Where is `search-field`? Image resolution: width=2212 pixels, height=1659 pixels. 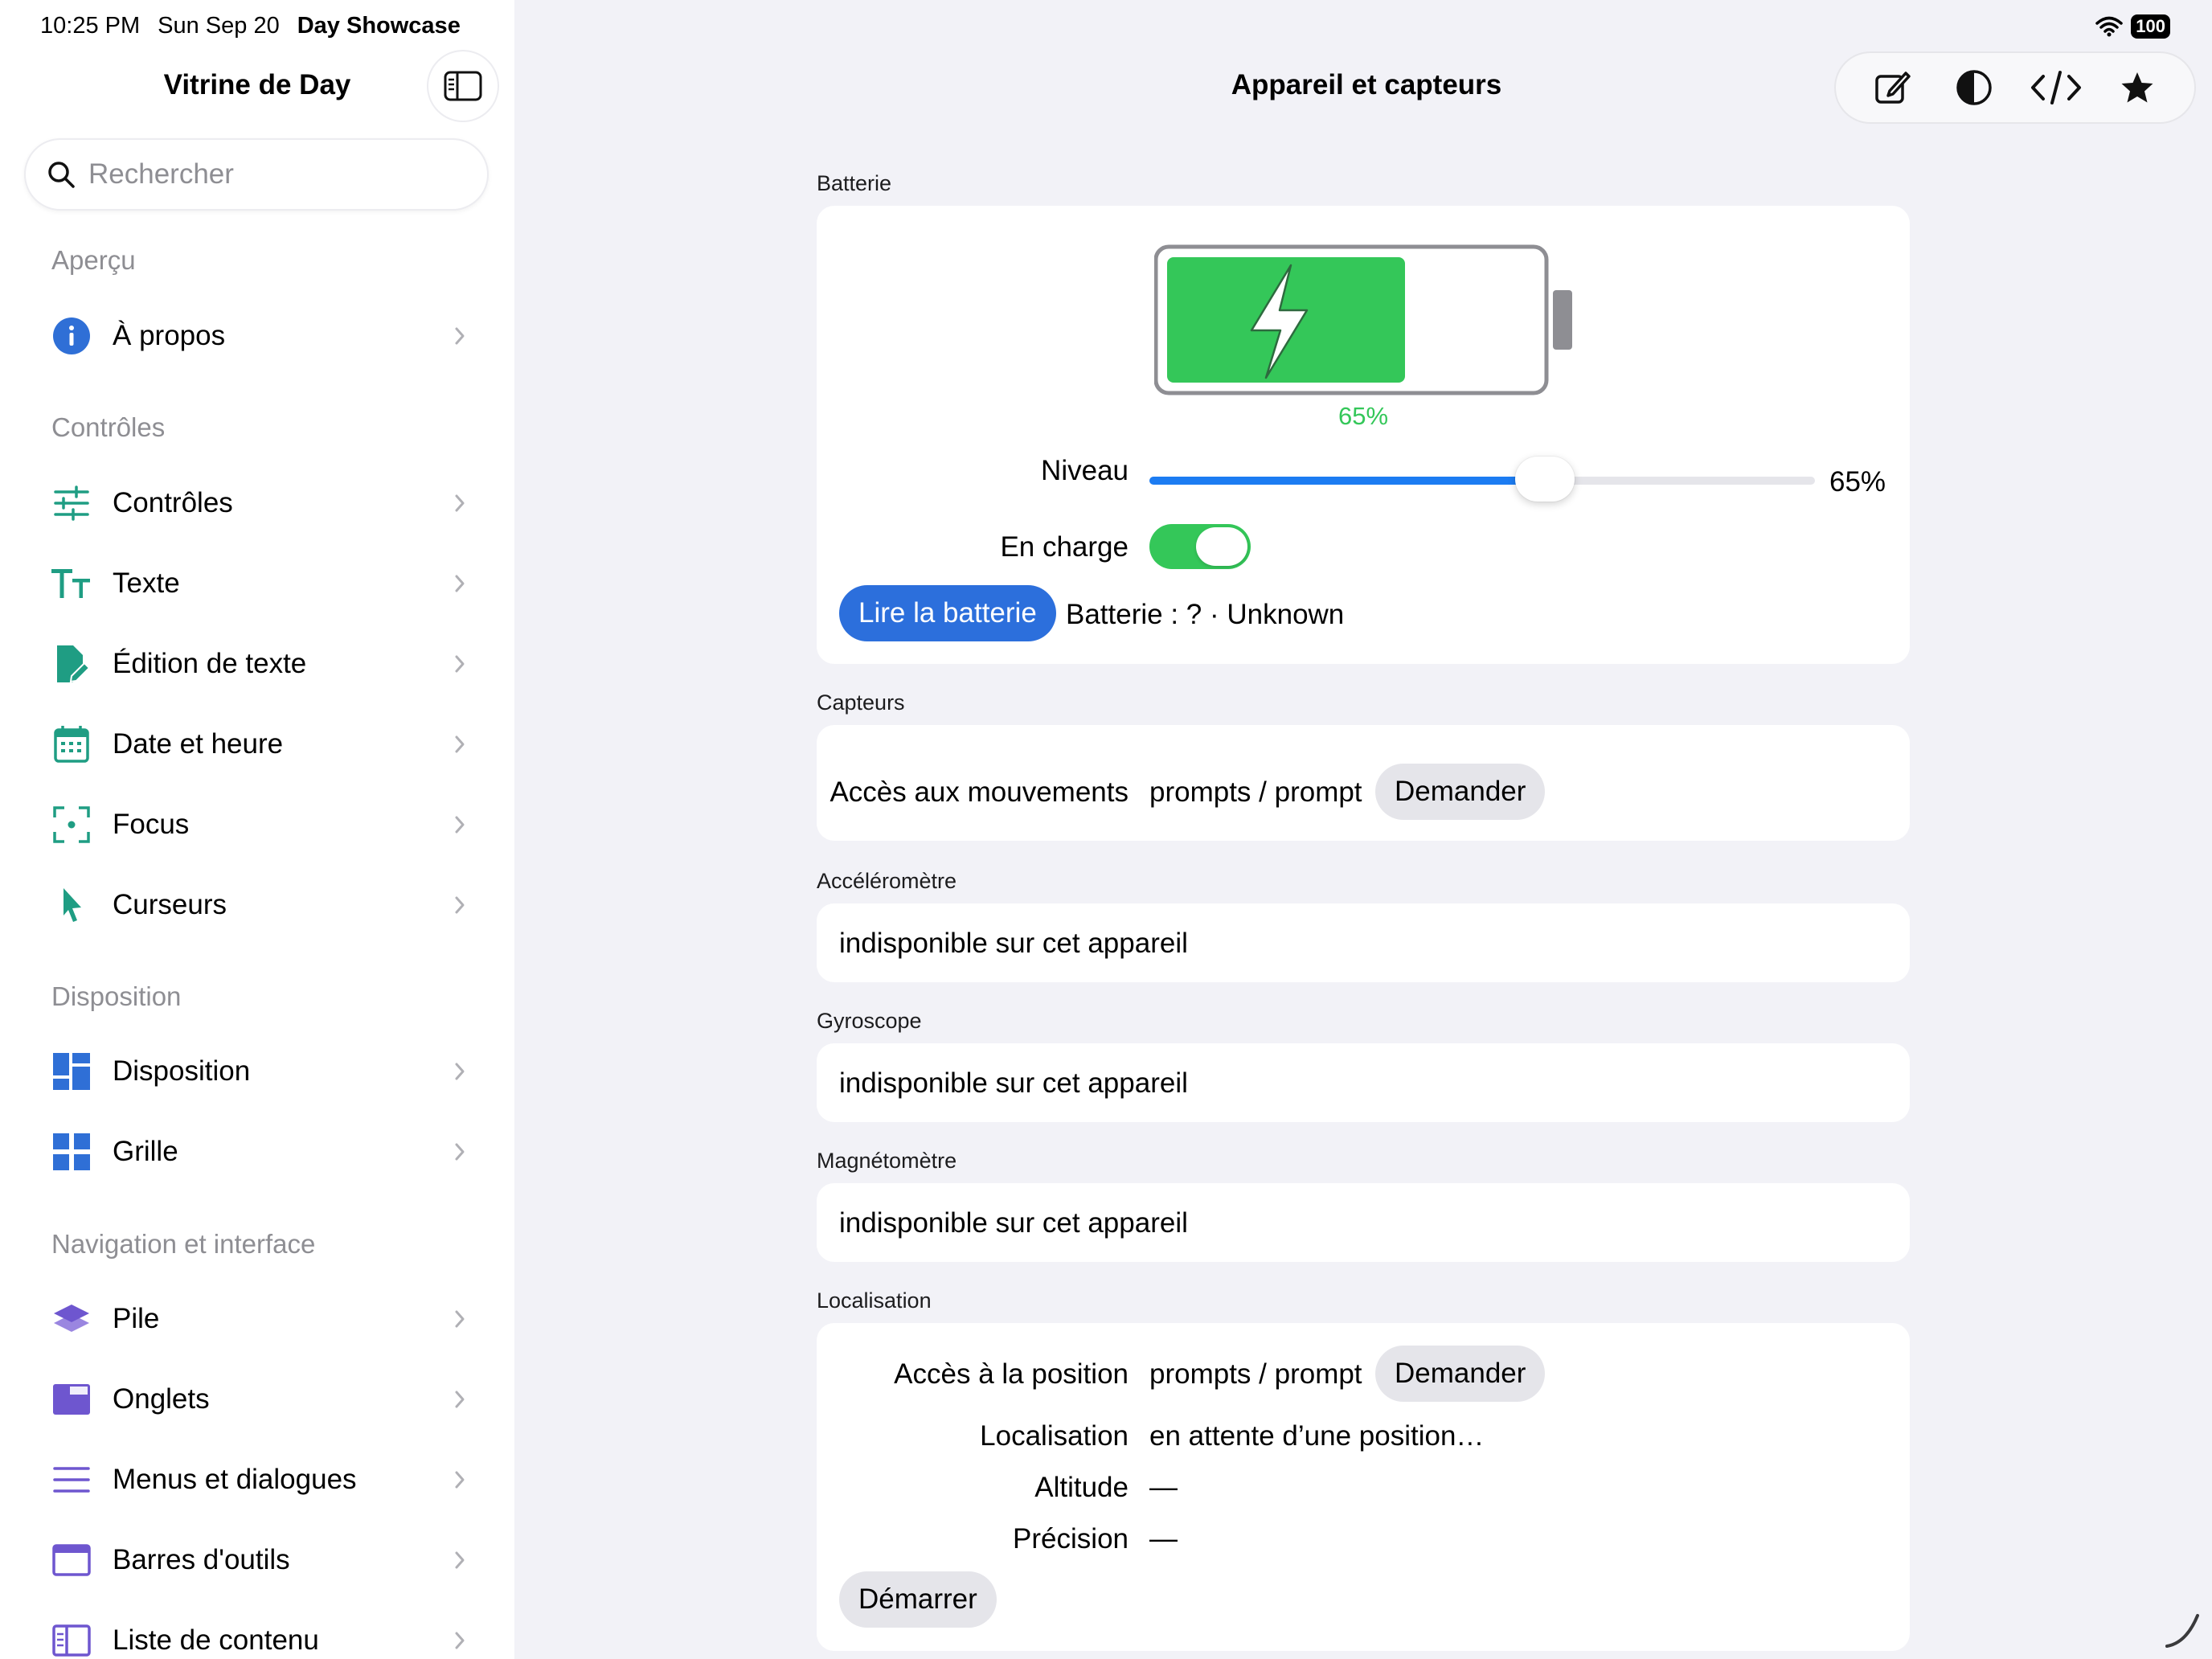
search-field is located at coordinates (256, 174).